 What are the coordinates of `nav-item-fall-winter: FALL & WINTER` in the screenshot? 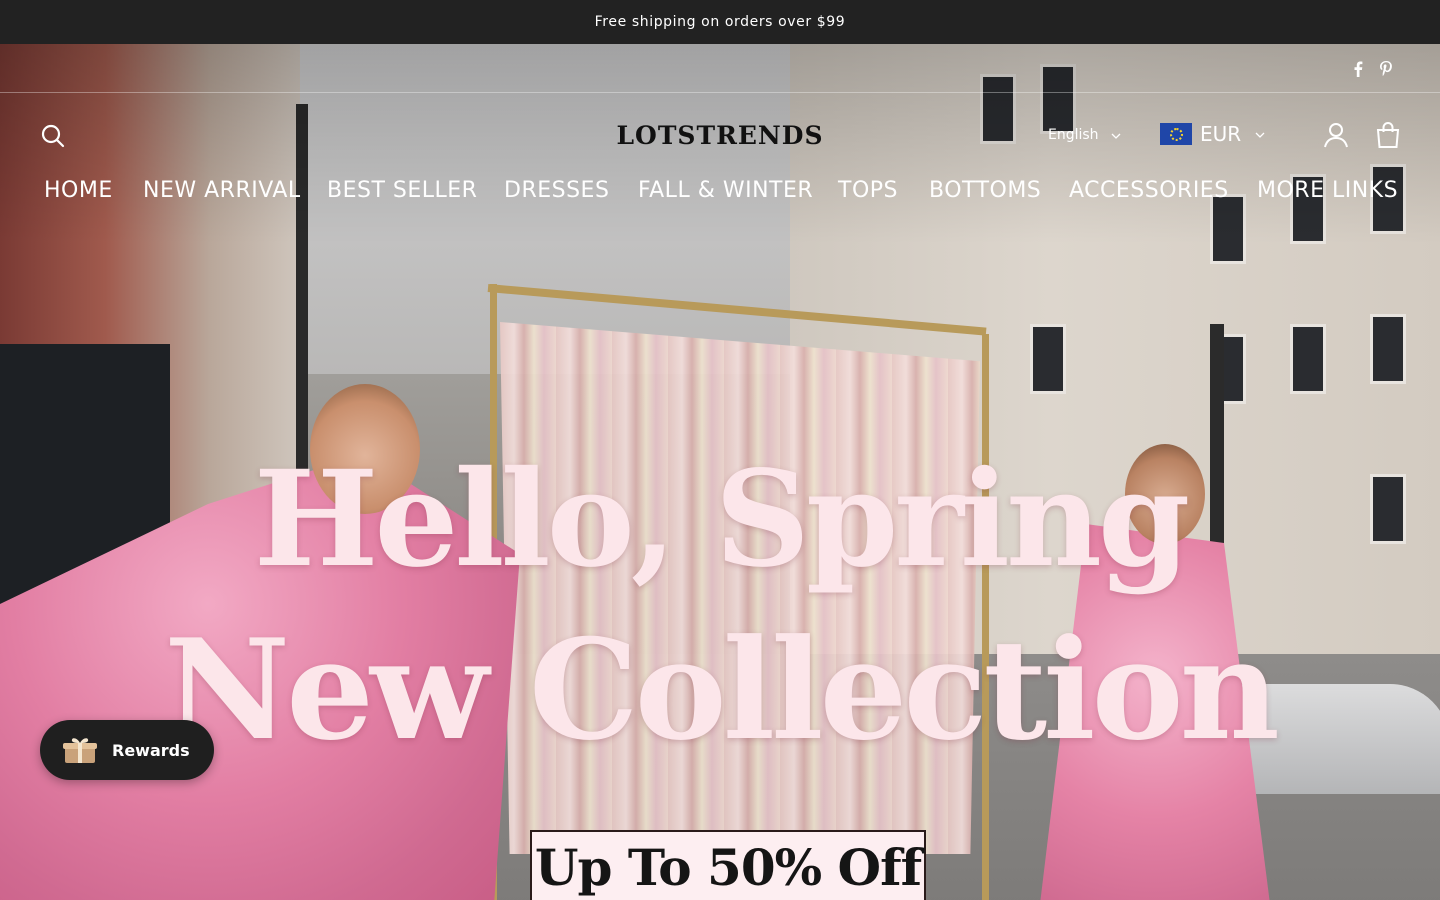 It's located at (725, 190).